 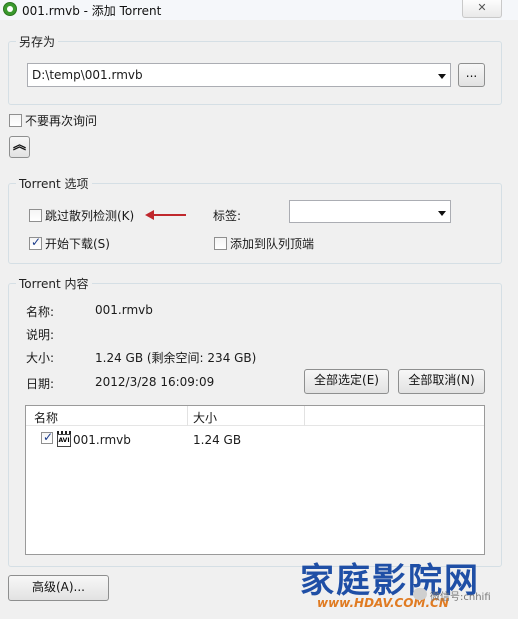 What do you see at coordinates (272, 244) in the screenshot?
I see `add-to-top-label: 添加到队列顶端` at bounding box center [272, 244].